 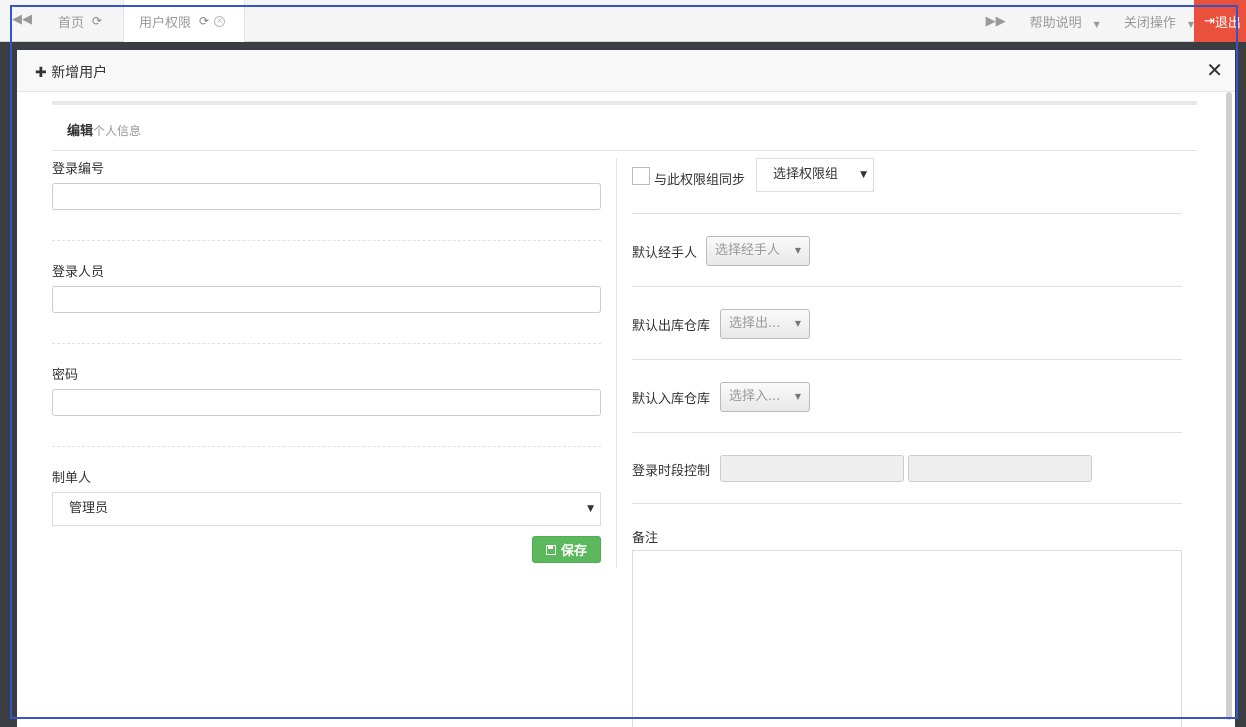 I want to click on save-label: 保存, so click(x=573, y=551).